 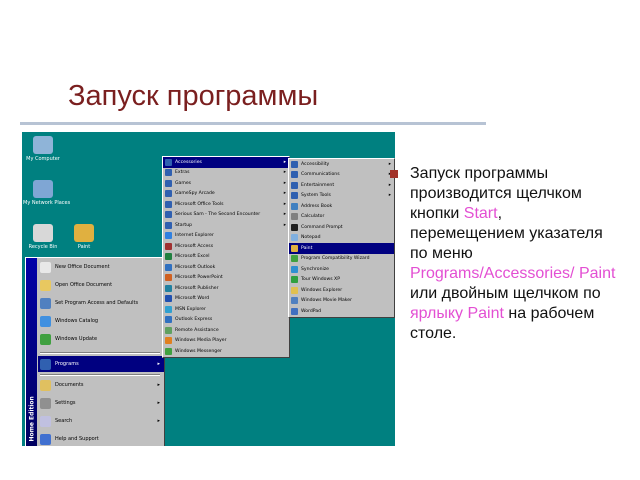 I want to click on accessories-item-windows-explorer: Windows Explorer, so click(x=341, y=290).